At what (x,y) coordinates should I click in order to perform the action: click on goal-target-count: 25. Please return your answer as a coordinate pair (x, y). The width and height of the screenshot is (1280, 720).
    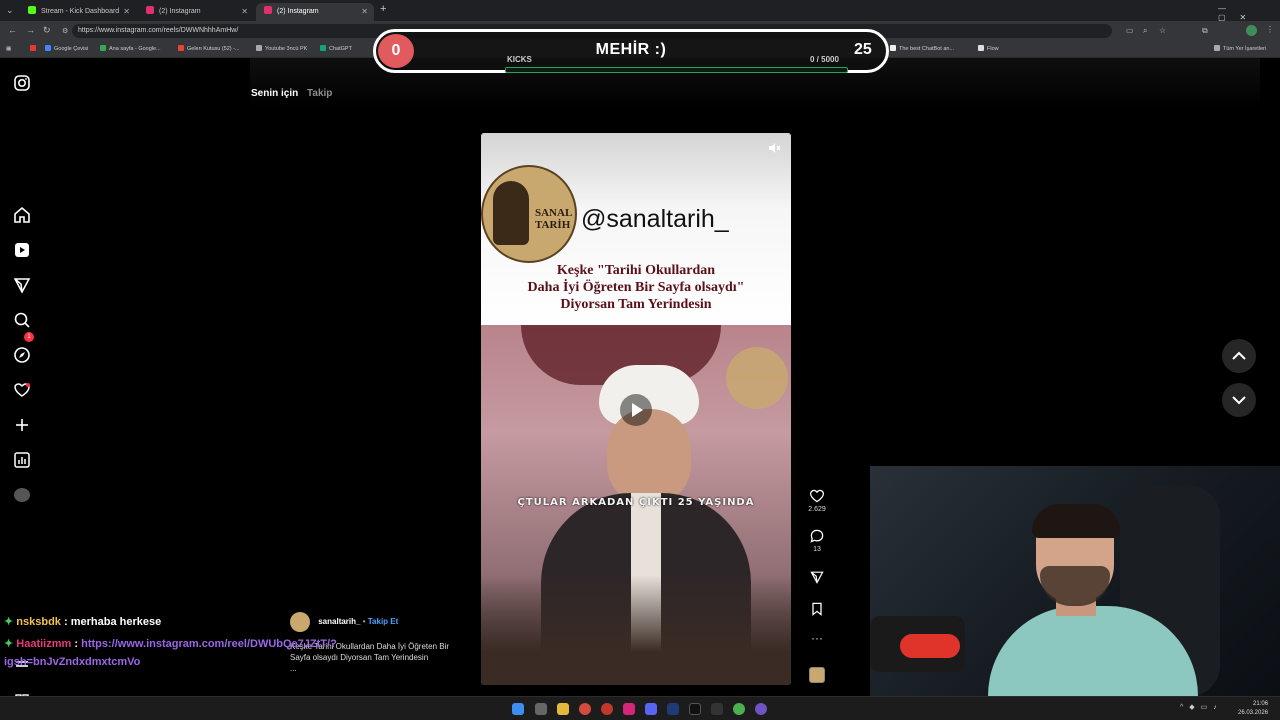
    Looking at the image, I should click on (863, 49).